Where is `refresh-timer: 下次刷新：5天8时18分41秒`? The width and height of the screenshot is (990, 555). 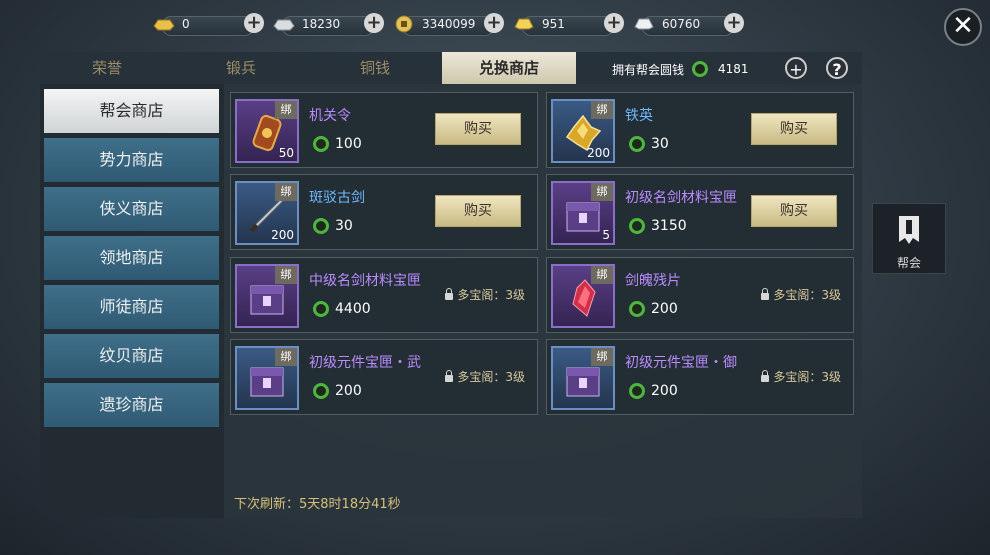
refresh-timer: 下次刷新：5天8时18分41秒 is located at coordinates (317, 502).